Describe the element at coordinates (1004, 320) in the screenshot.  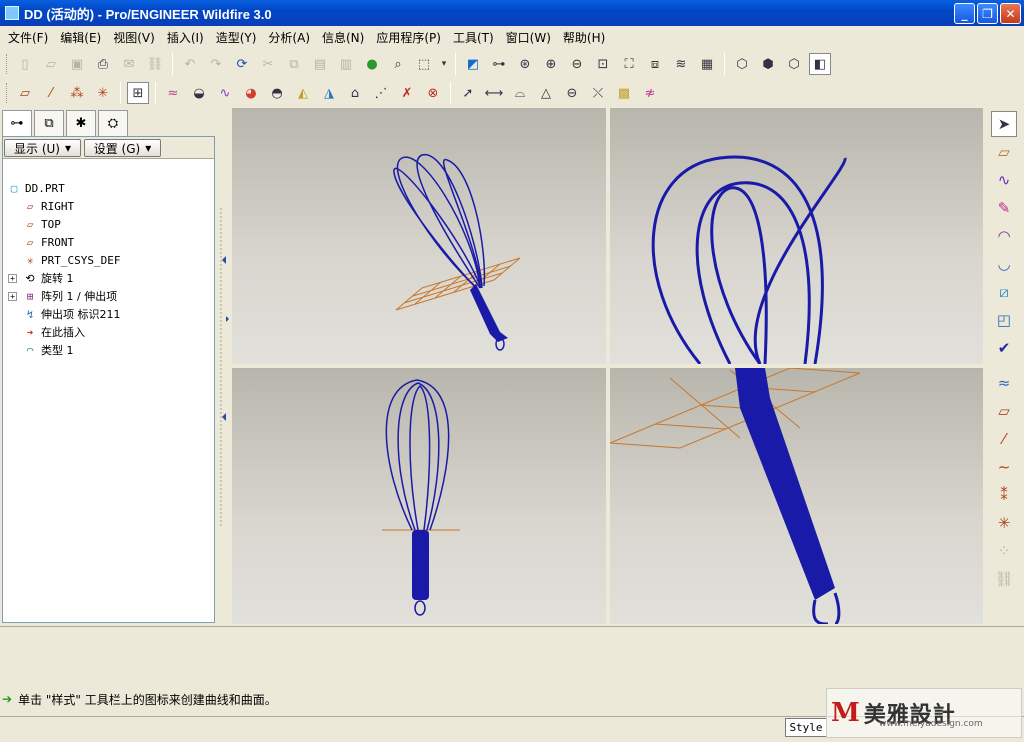
I see `edit-surface-icon: ◰` at that location.